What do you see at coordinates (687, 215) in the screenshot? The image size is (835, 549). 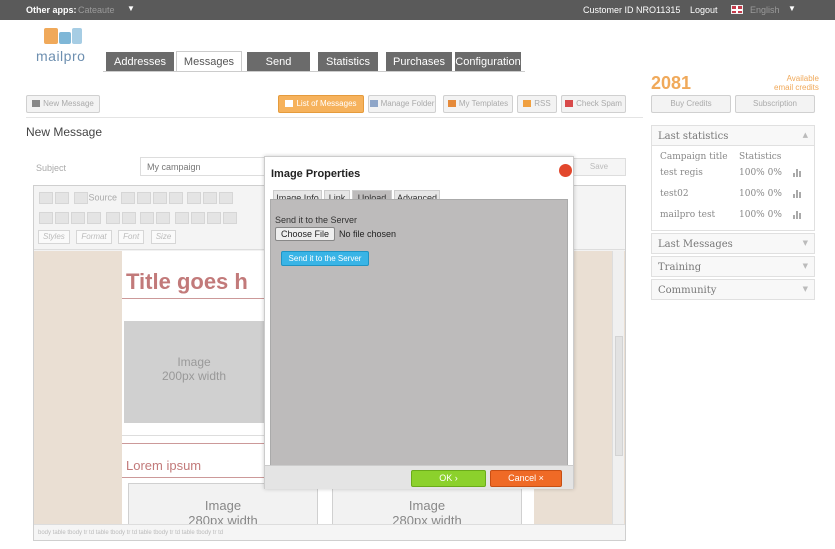 I see `campaign-name: mailpro test` at bounding box center [687, 215].